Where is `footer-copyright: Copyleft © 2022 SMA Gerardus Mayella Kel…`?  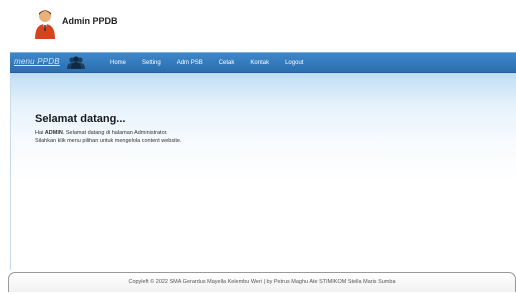
footer-copyright: Copyleft © 2022 SMA Gerardus Mayella Kel… is located at coordinates (262, 282).